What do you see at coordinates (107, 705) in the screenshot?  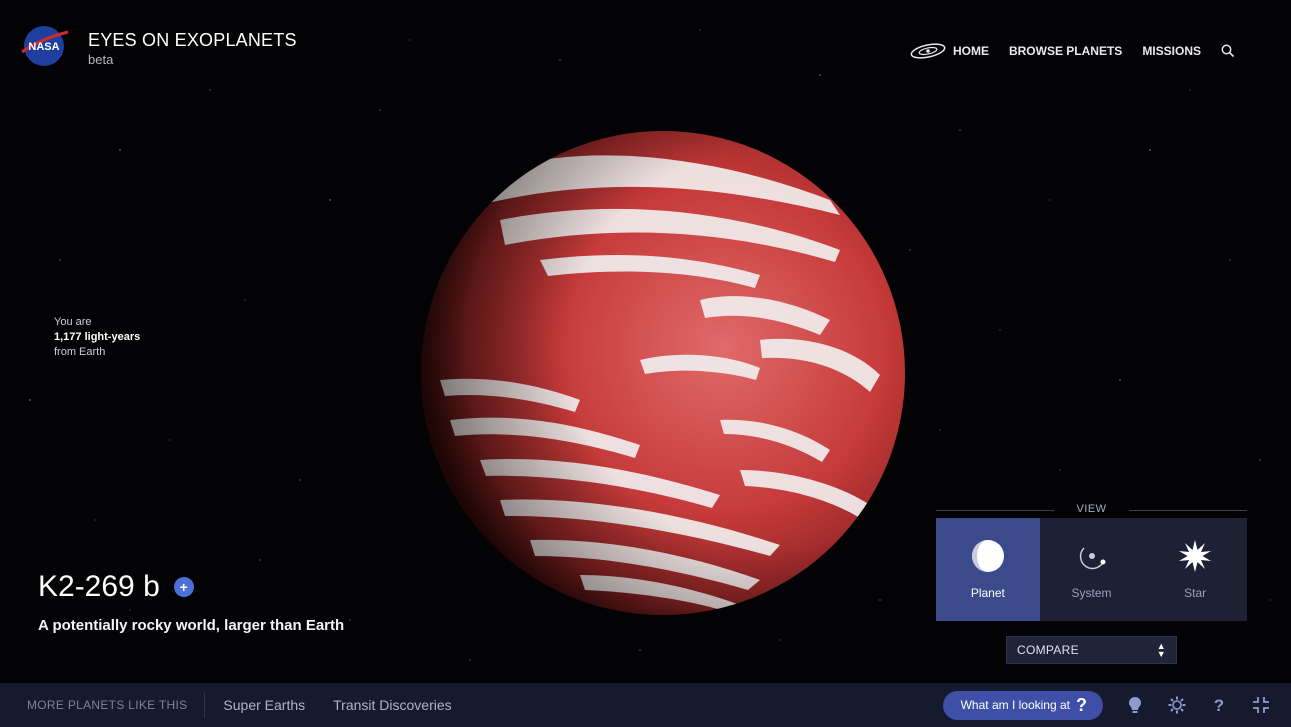 I see `more-planets-label: MORE PLANETS LIKE THIS` at bounding box center [107, 705].